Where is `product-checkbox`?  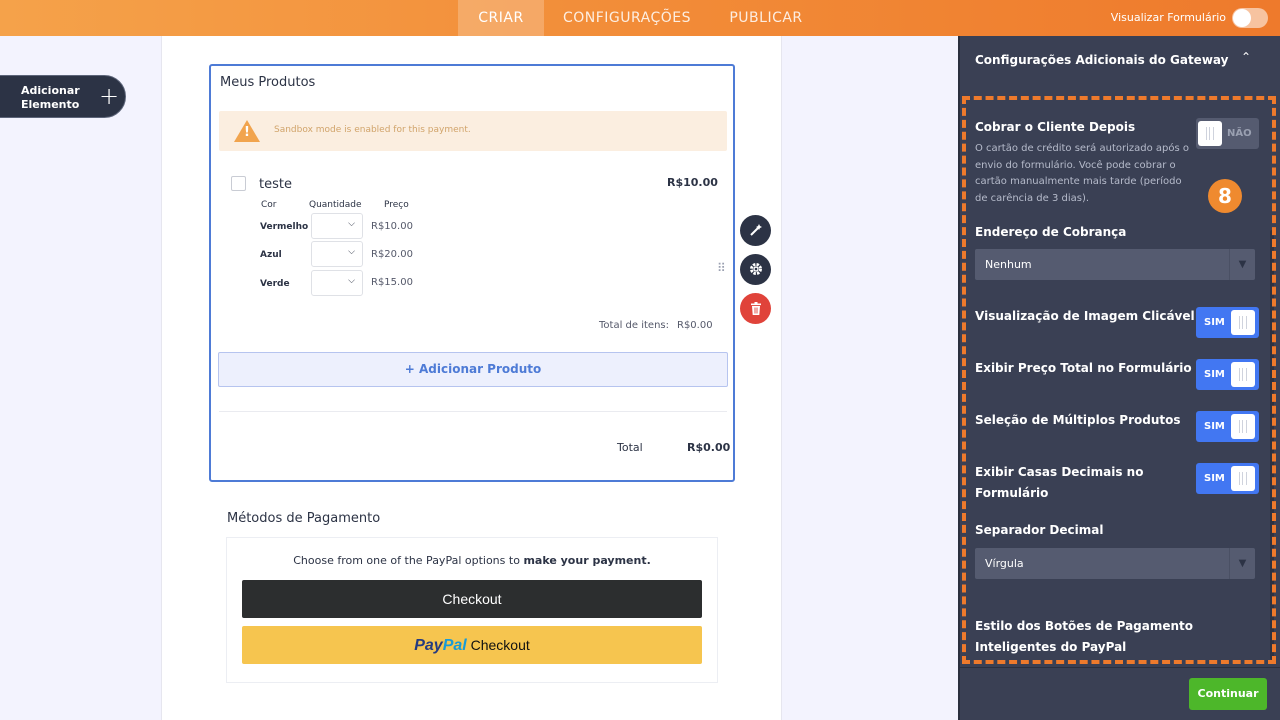
product-checkbox is located at coordinates (238, 183).